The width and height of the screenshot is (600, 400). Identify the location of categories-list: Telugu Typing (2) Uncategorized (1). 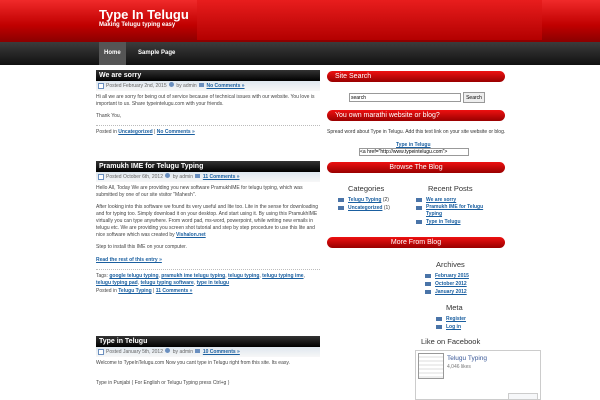
(364, 204).